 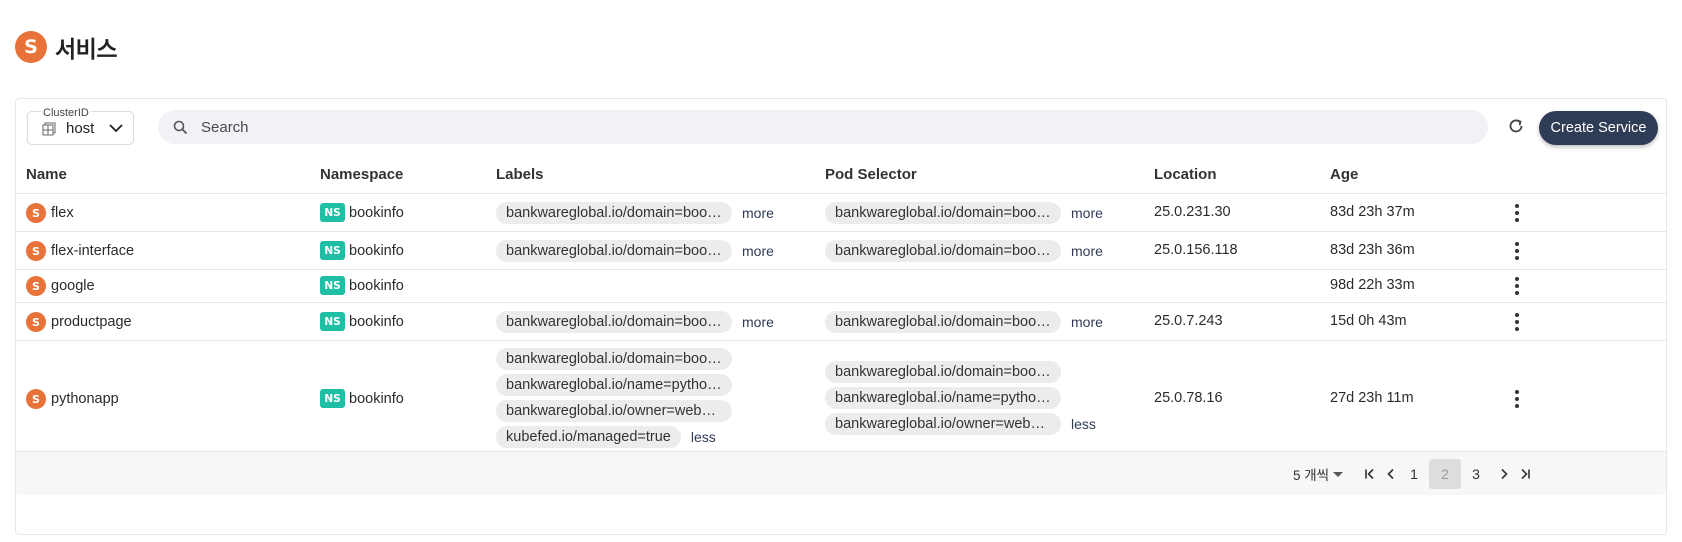 I want to click on rows-per-page-value: 5 개씩, so click(x=1311, y=475).